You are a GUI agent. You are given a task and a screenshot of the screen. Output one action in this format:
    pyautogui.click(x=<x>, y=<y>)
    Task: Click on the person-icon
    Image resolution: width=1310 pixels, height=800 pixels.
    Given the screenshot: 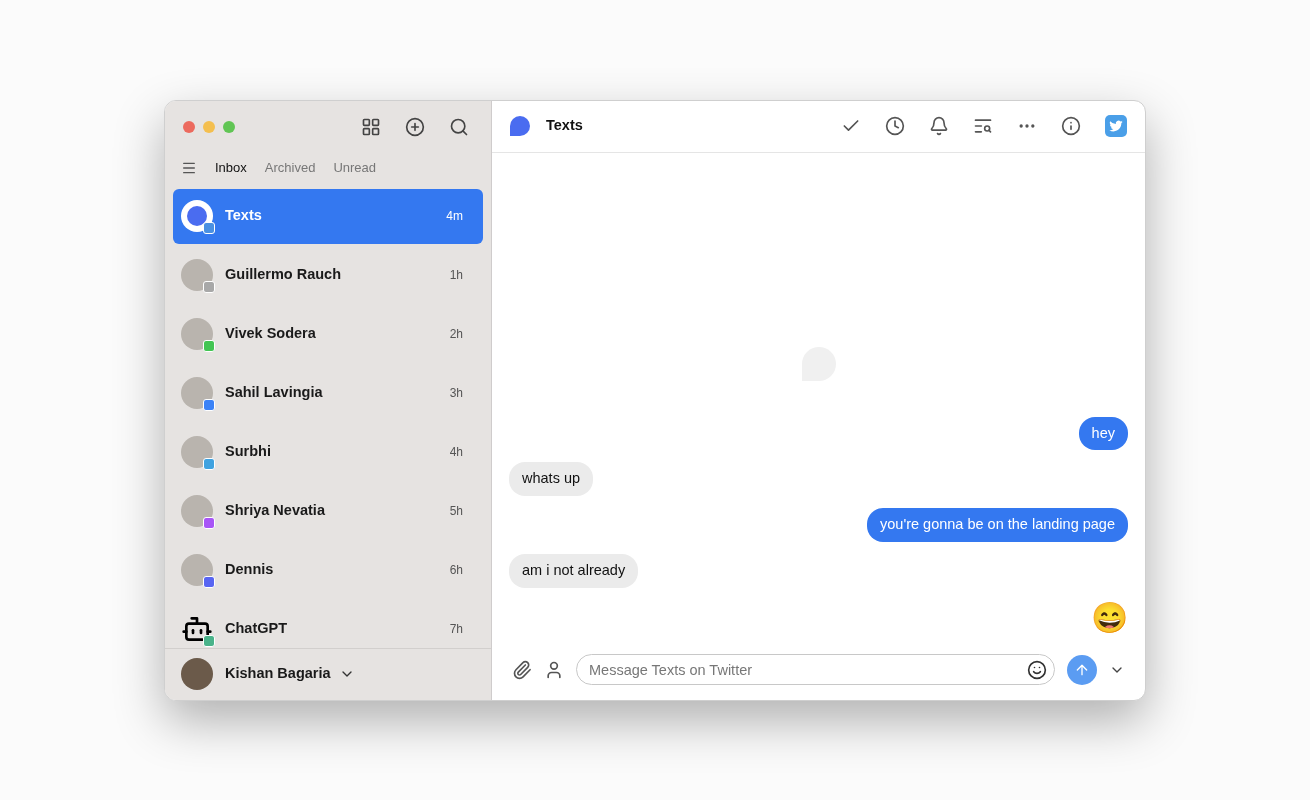 What is the action you would take?
    pyautogui.click(x=554, y=669)
    